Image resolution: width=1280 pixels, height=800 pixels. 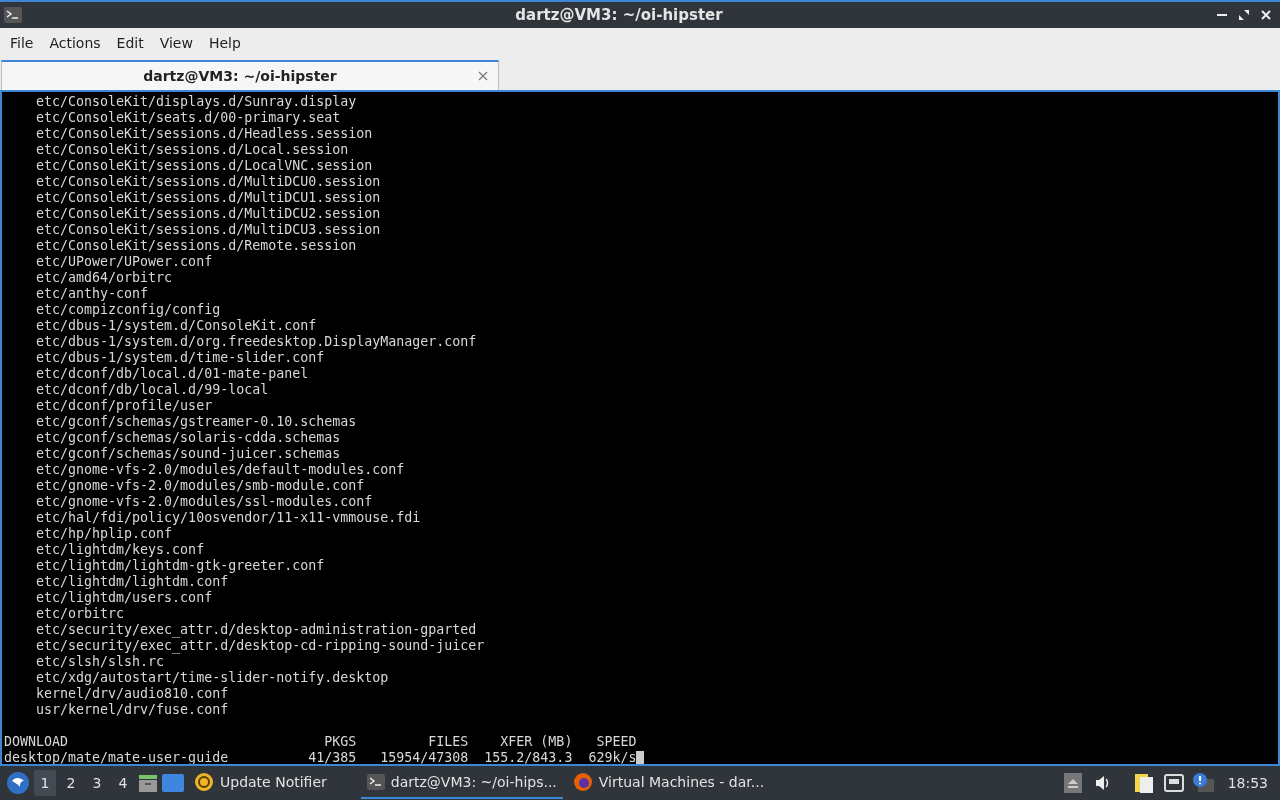 What do you see at coordinates (256, 342) in the screenshot?
I see `terminal-line: etc/dbus-1/system.d/org.freedesktop.DisplayManager.conf` at bounding box center [256, 342].